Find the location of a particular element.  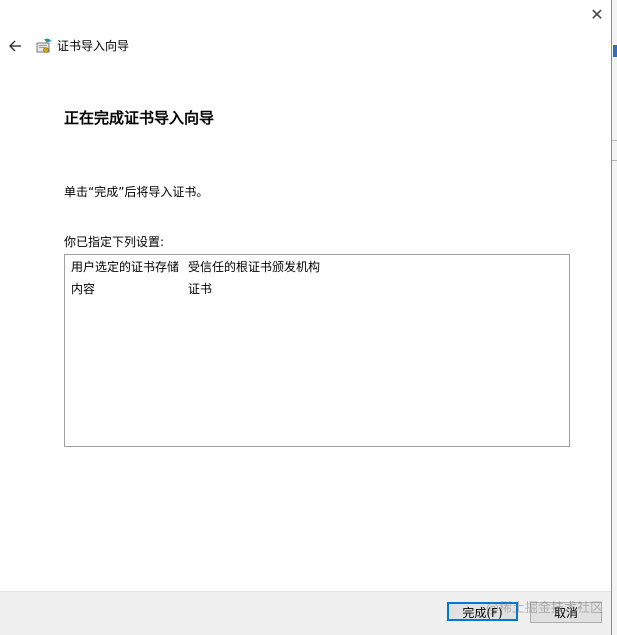

back-button is located at coordinates (15, 46).